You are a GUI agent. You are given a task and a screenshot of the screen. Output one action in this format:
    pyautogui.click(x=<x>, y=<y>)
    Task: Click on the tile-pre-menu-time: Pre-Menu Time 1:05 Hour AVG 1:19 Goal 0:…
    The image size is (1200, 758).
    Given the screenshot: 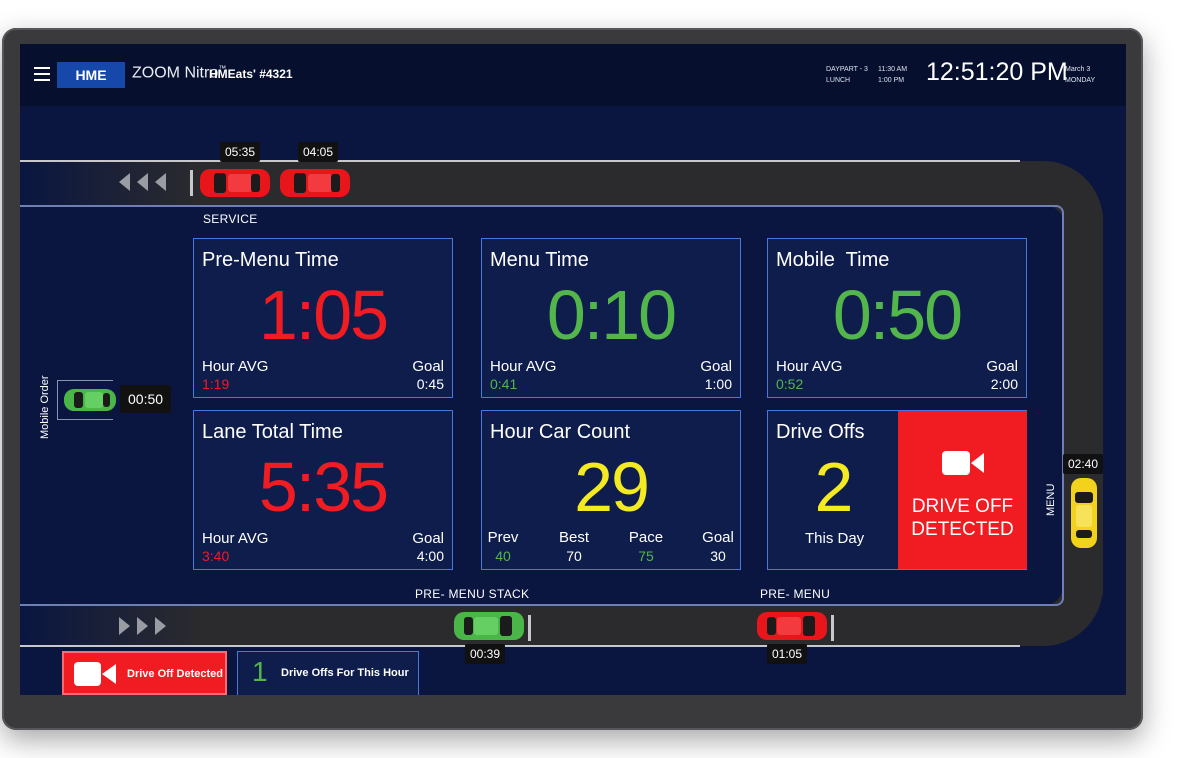 What is the action you would take?
    pyautogui.click(x=323, y=318)
    